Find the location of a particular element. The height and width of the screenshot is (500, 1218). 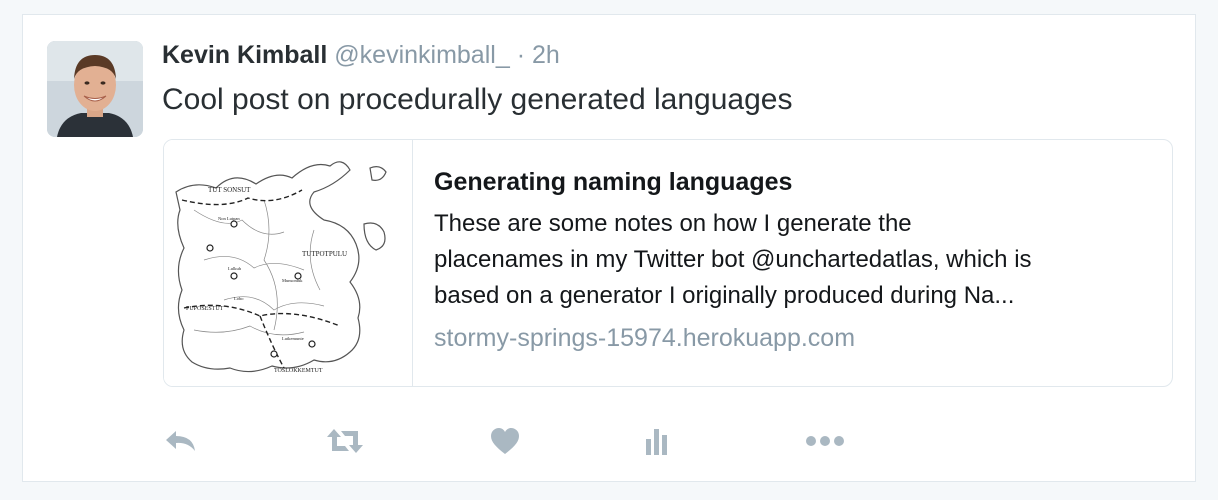

map-label-lutkemunte: Lutkemunte is located at coordinates (293, 338).